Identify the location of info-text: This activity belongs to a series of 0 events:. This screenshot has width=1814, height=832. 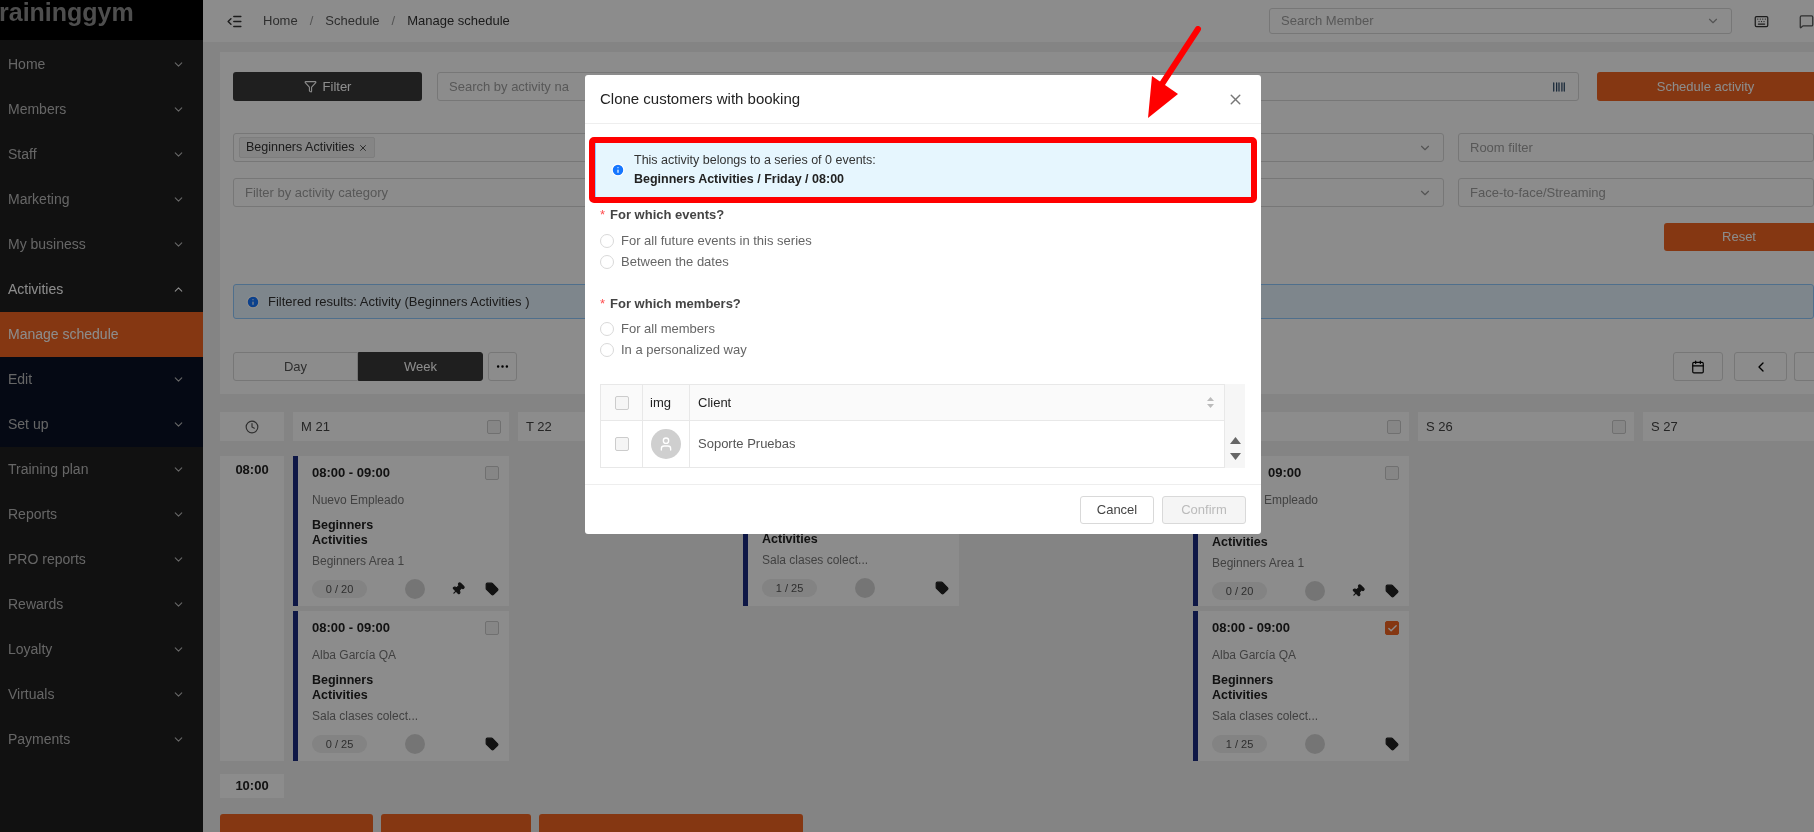
(755, 161).